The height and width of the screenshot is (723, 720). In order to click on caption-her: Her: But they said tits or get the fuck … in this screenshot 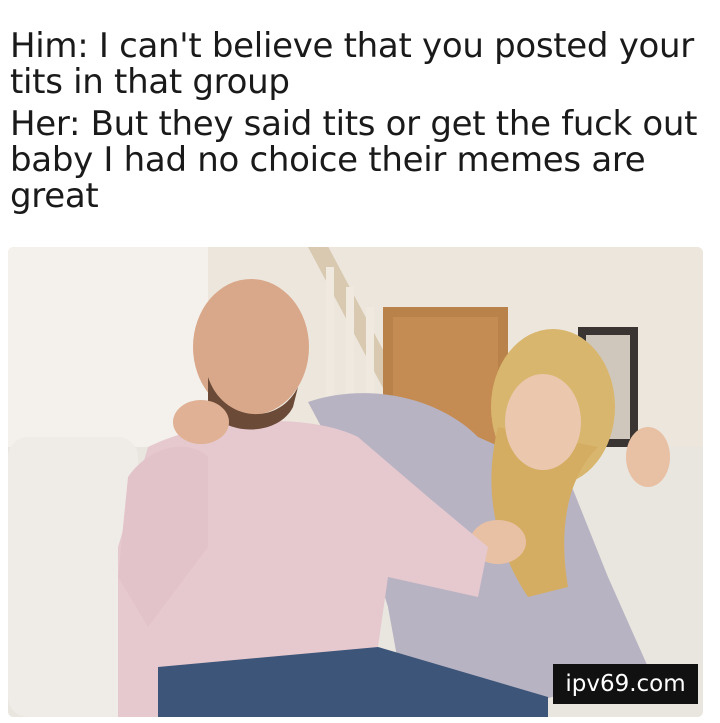, I will do `click(354, 160)`.